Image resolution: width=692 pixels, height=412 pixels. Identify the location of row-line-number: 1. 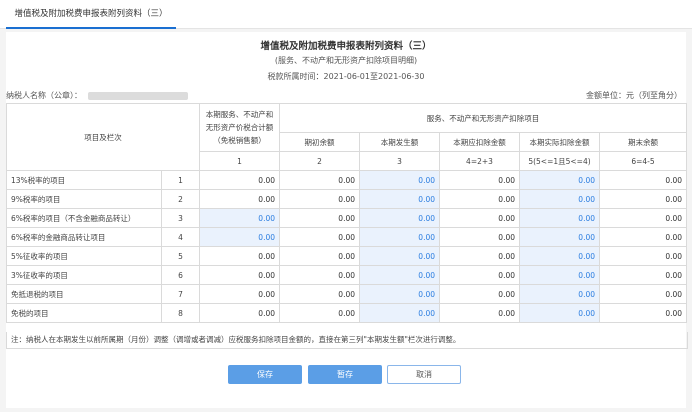
(180, 180).